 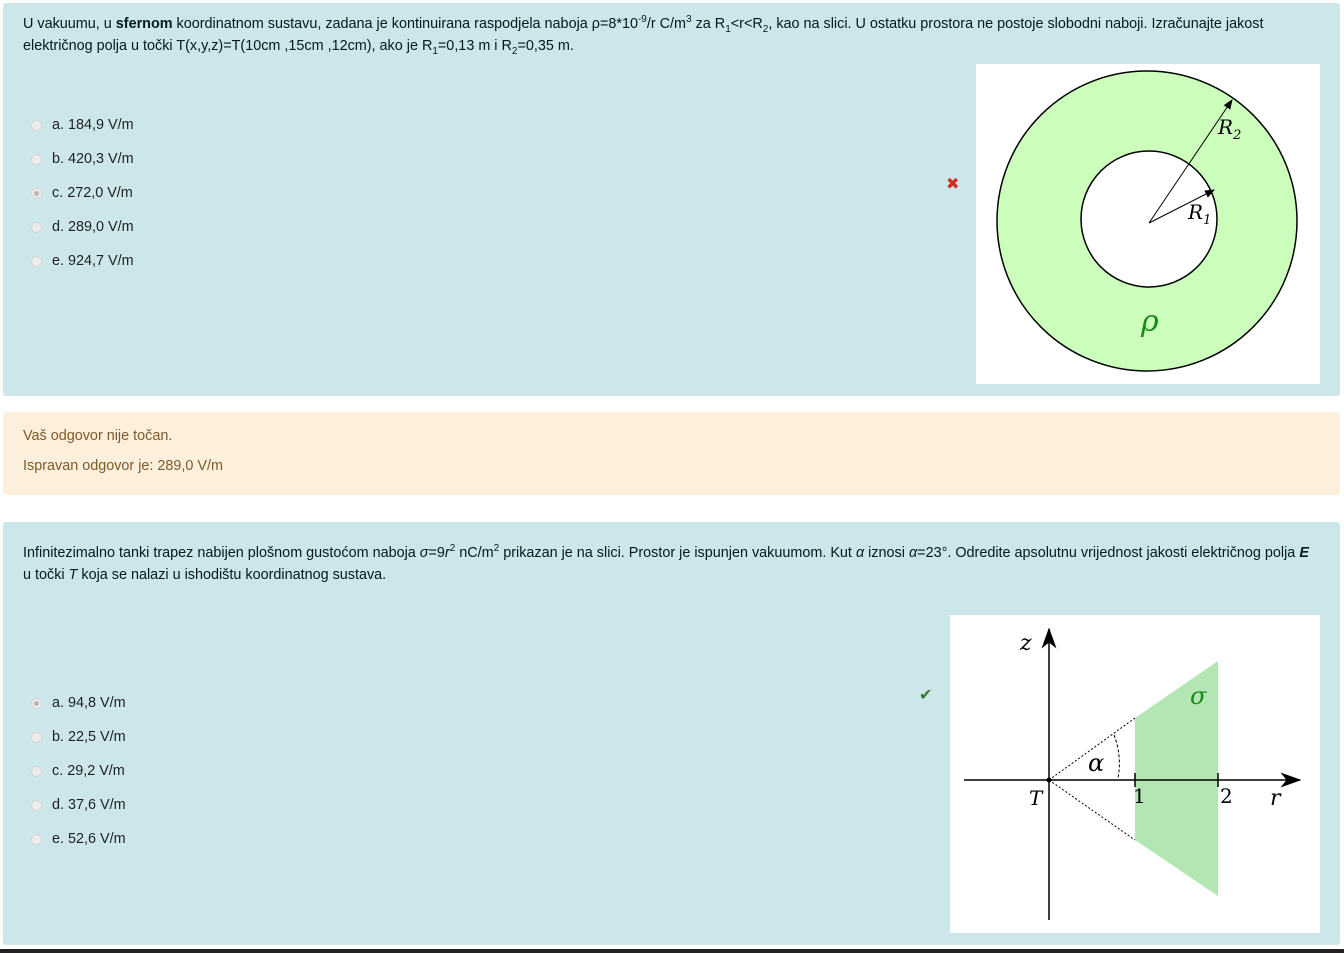 What do you see at coordinates (1276, 798) in the screenshot?
I see `r-label: r` at bounding box center [1276, 798].